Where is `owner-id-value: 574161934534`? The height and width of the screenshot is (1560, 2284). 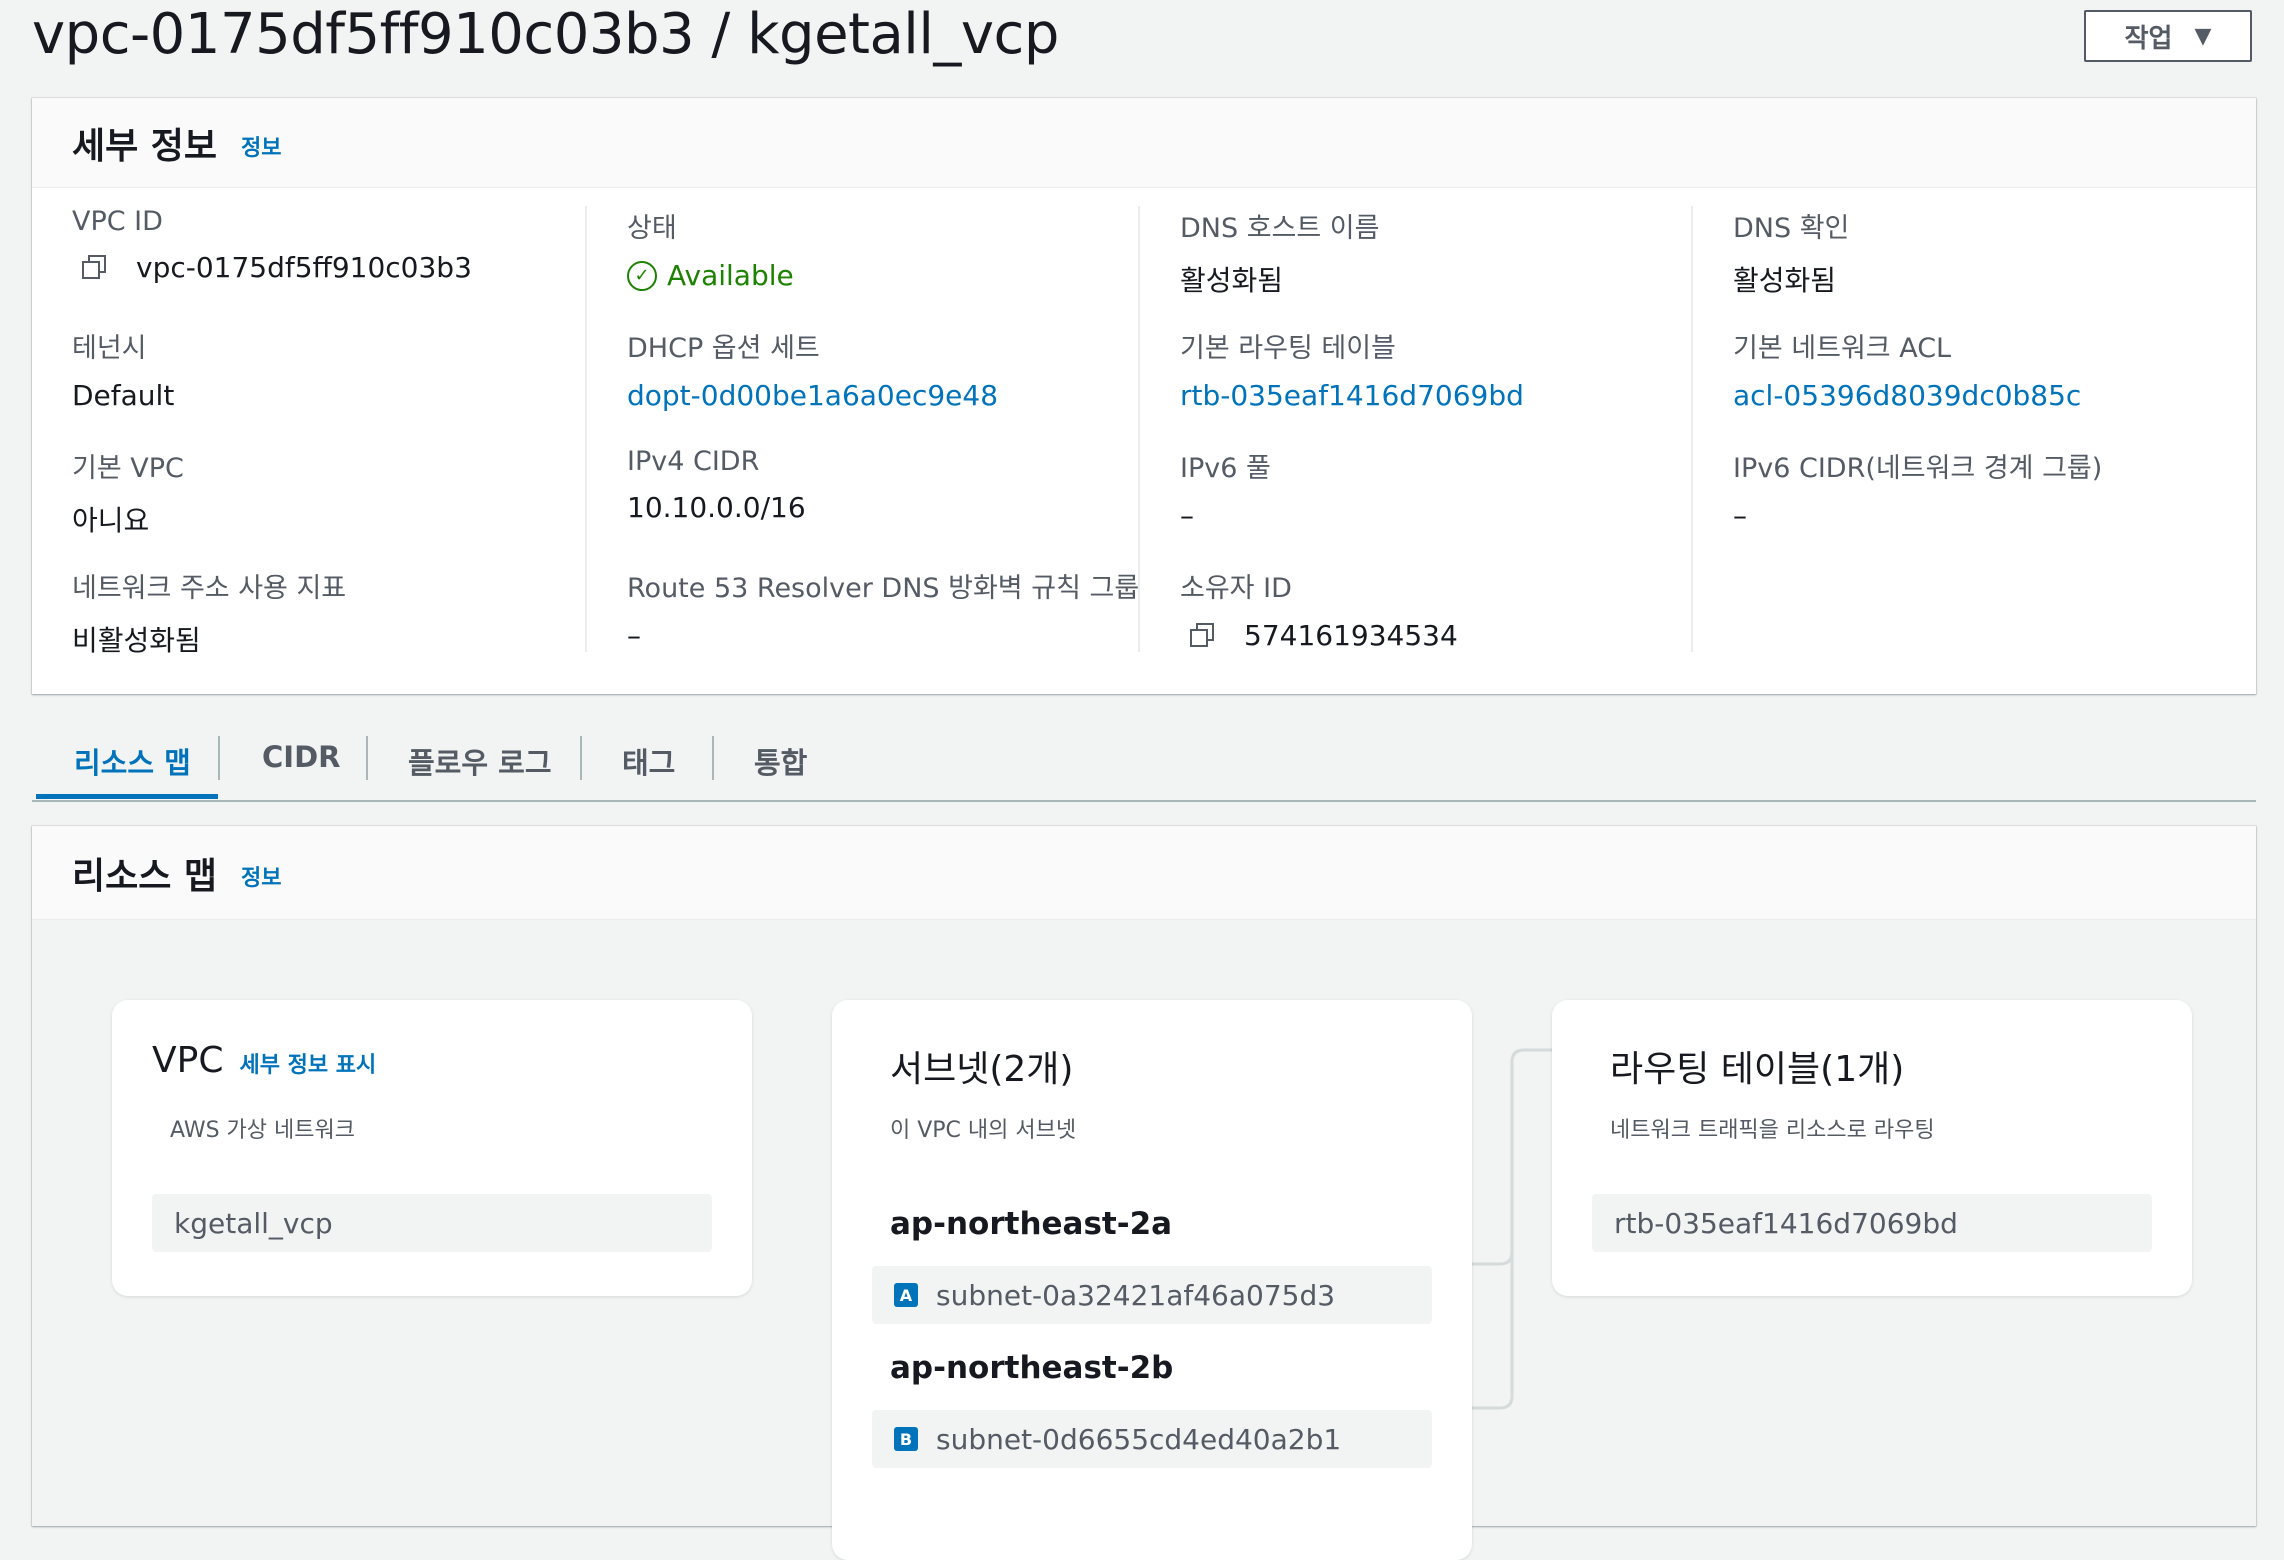
owner-id-value: 574161934534 is located at coordinates (1319, 635).